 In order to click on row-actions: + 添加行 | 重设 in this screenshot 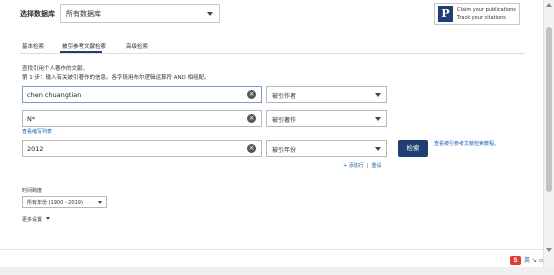, I will do `click(362, 165)`.